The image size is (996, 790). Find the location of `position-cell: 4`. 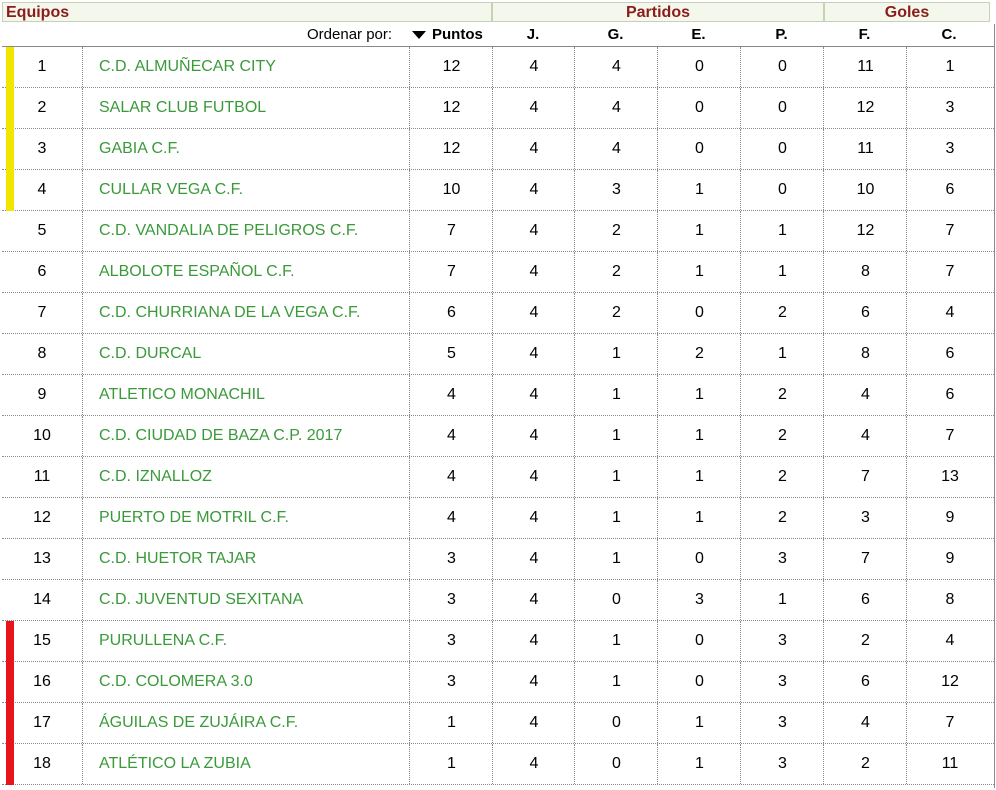

position-cell: 4 is located at coordinates (42, 189).